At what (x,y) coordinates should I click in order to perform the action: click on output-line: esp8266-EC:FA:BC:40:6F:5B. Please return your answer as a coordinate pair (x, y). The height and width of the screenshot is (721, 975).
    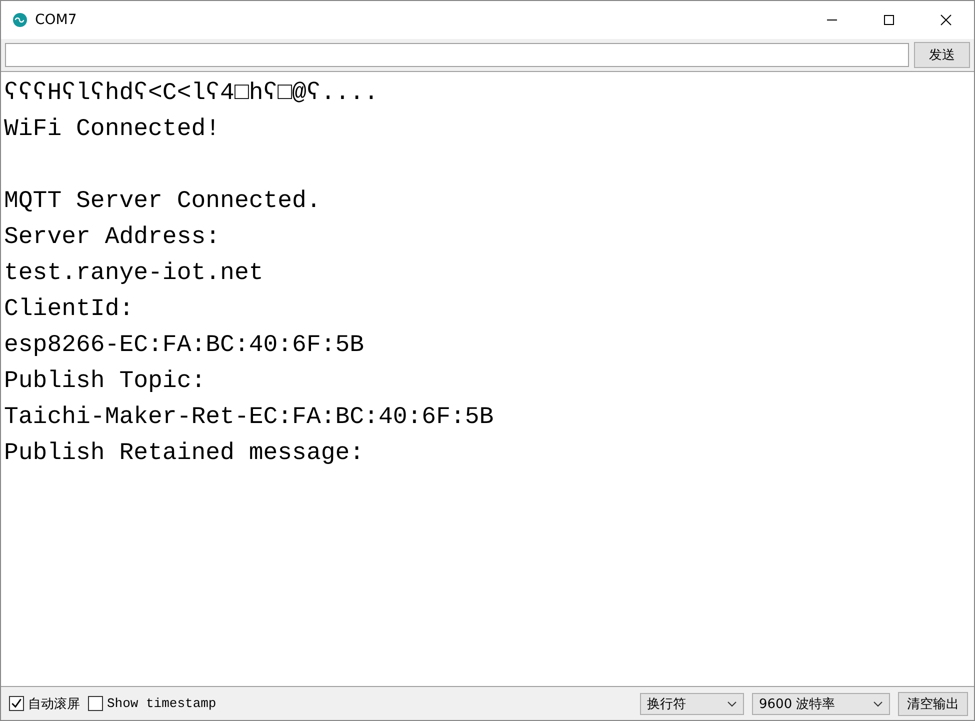
    Looking at the image, I should click on (184, 345).